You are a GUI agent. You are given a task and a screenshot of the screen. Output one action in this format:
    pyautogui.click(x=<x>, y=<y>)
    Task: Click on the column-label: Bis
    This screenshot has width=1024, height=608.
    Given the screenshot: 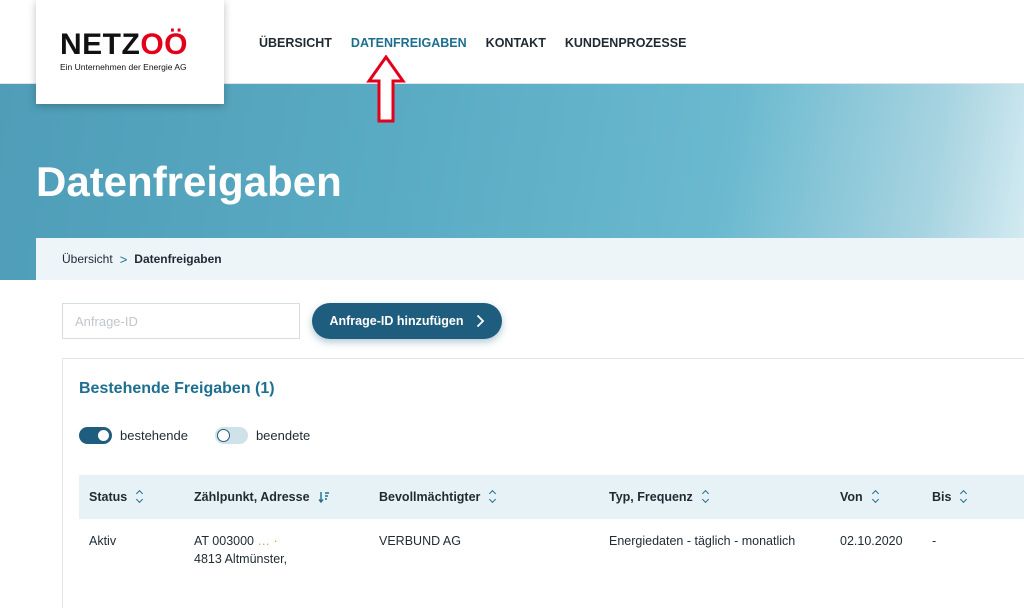 What is the action you would take?
    pyautogui.click(x=942, y=497)
    